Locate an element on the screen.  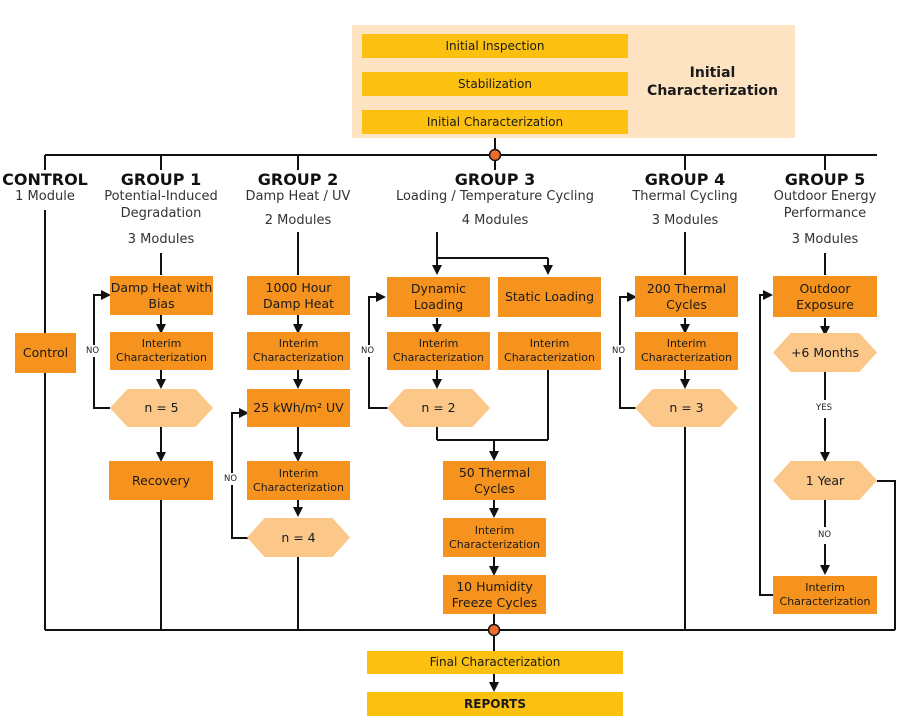
group5-title: GROUP 5 is located at coordinates (825, 179).